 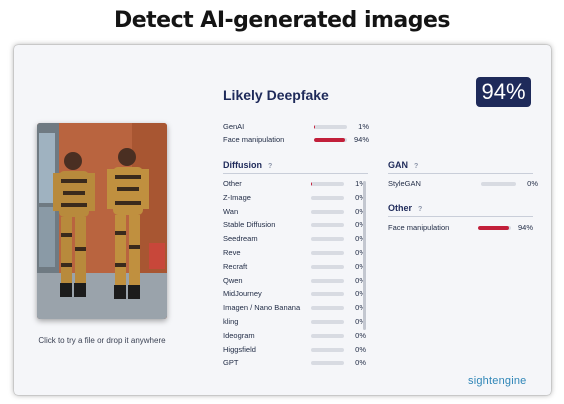 I want to click on other-title-text: Other, so click(x=400, y=208).